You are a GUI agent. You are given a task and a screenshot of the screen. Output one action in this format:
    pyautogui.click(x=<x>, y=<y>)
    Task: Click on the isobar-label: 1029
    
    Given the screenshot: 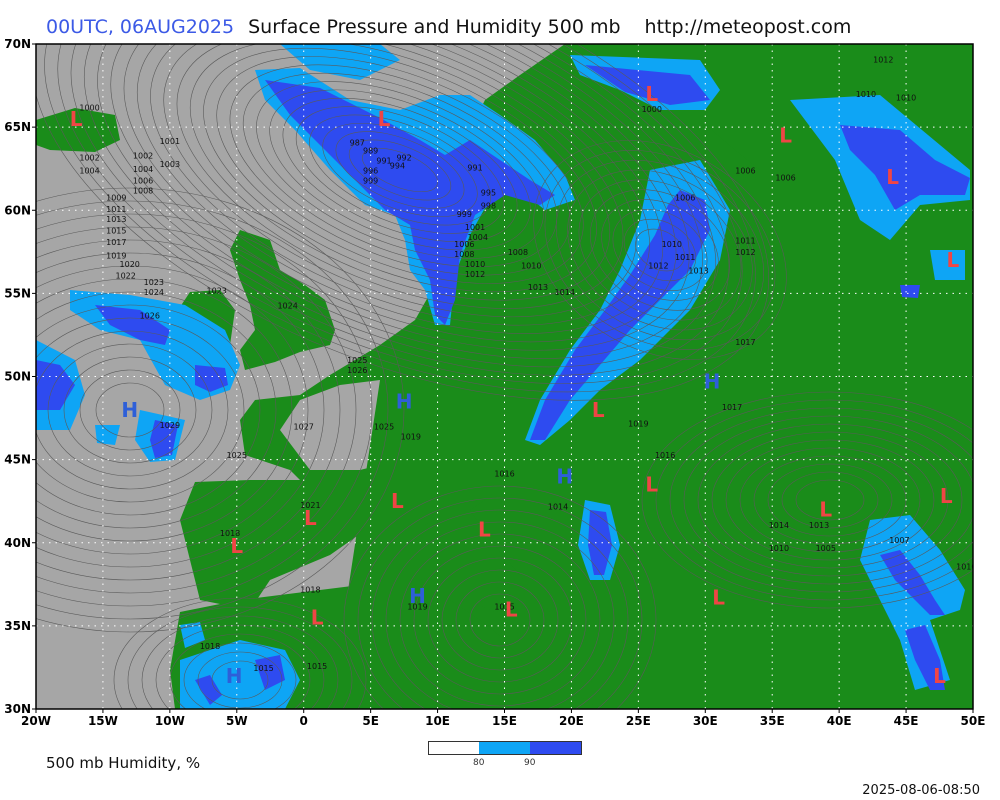 What is the action you would take?
    pyautogui.click(x=170, y=425)
    